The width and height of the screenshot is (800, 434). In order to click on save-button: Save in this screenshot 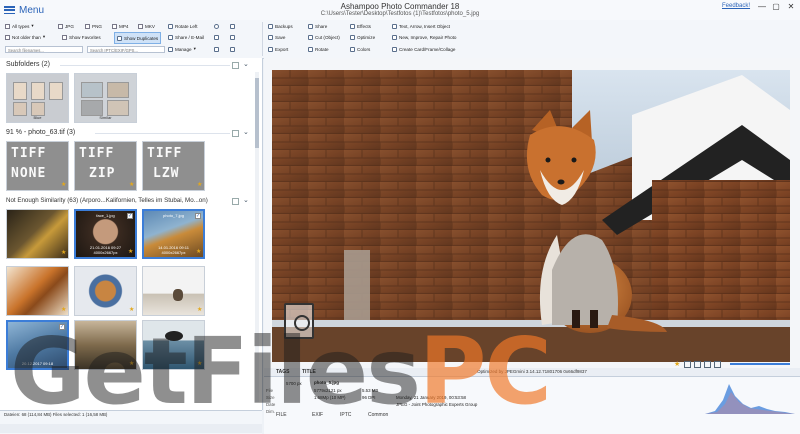, I will do `click(276, 37)`.